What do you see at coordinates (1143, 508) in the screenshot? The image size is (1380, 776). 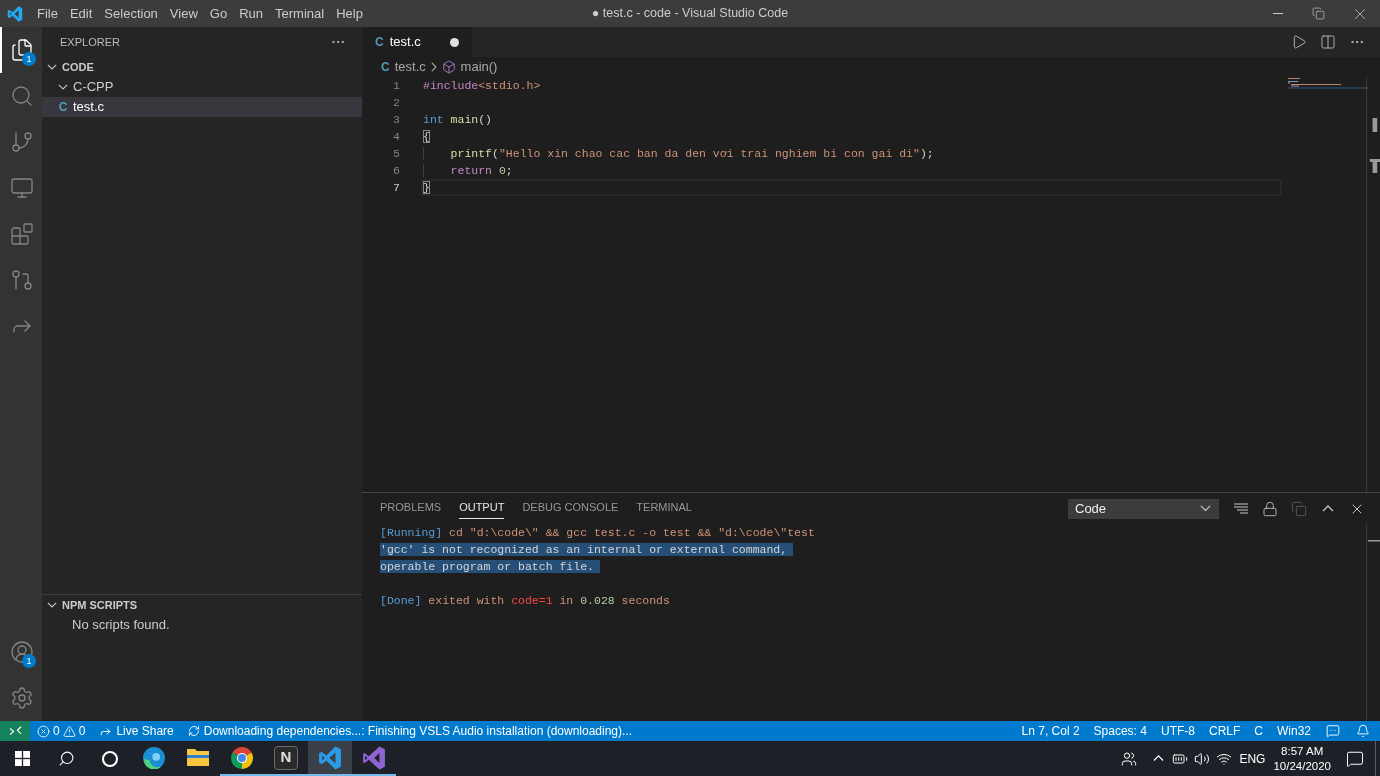 I see `channel-select: Code` at bounding box center [1143, 508].